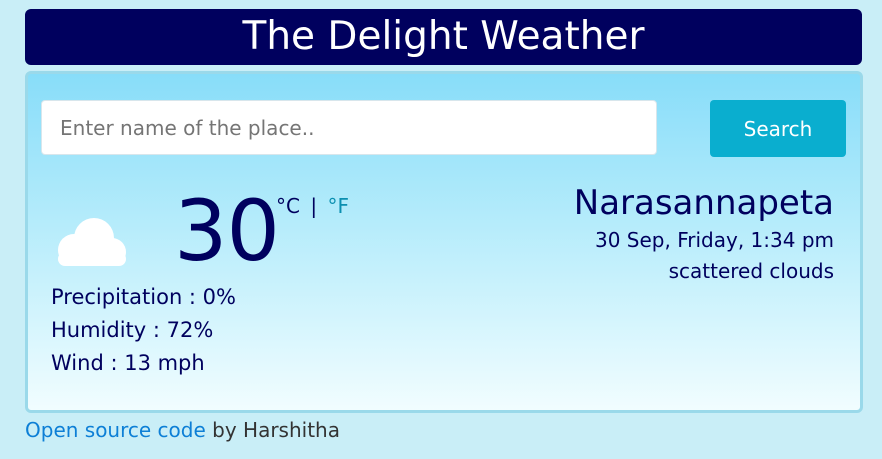 Image resolution: width=882 pixels, height=459 pixels. I want to click on weather-condition: scattered clouds, so click(751, 271).